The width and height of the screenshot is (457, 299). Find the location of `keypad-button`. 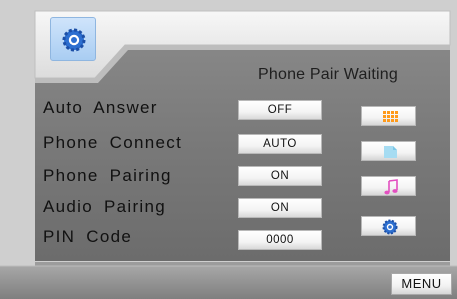

keypad-button is located at coordinates (388, 116).